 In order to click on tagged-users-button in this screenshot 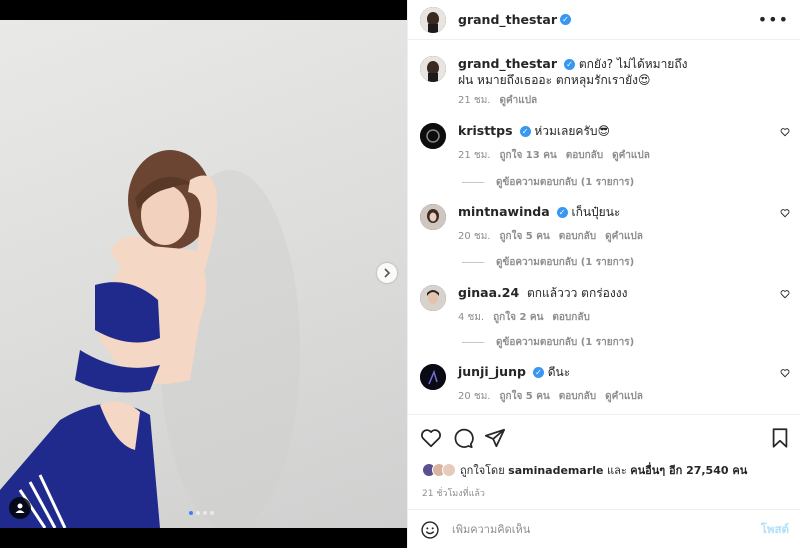, I will do `click(20, 508)`.